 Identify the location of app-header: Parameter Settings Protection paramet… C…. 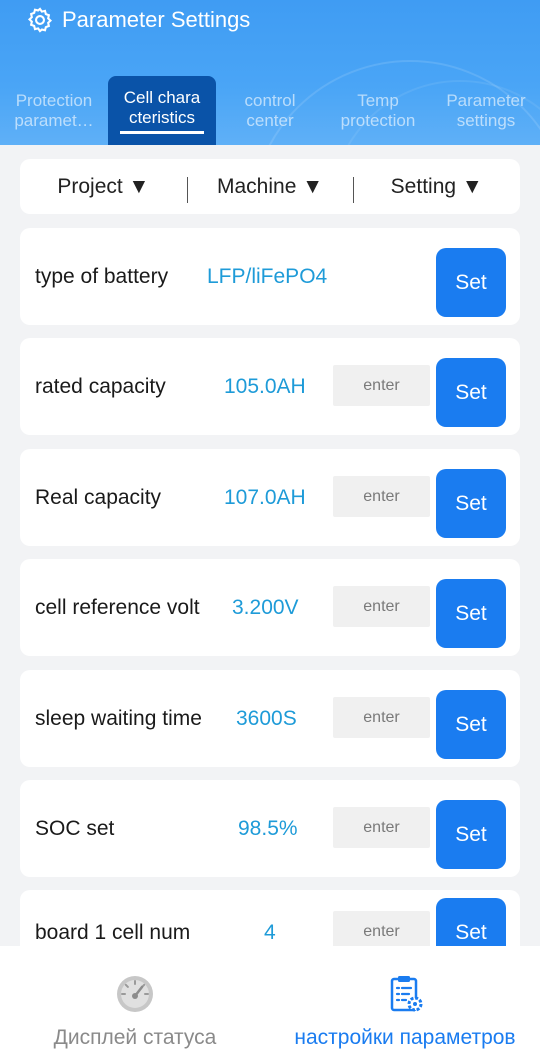
(270, 72).